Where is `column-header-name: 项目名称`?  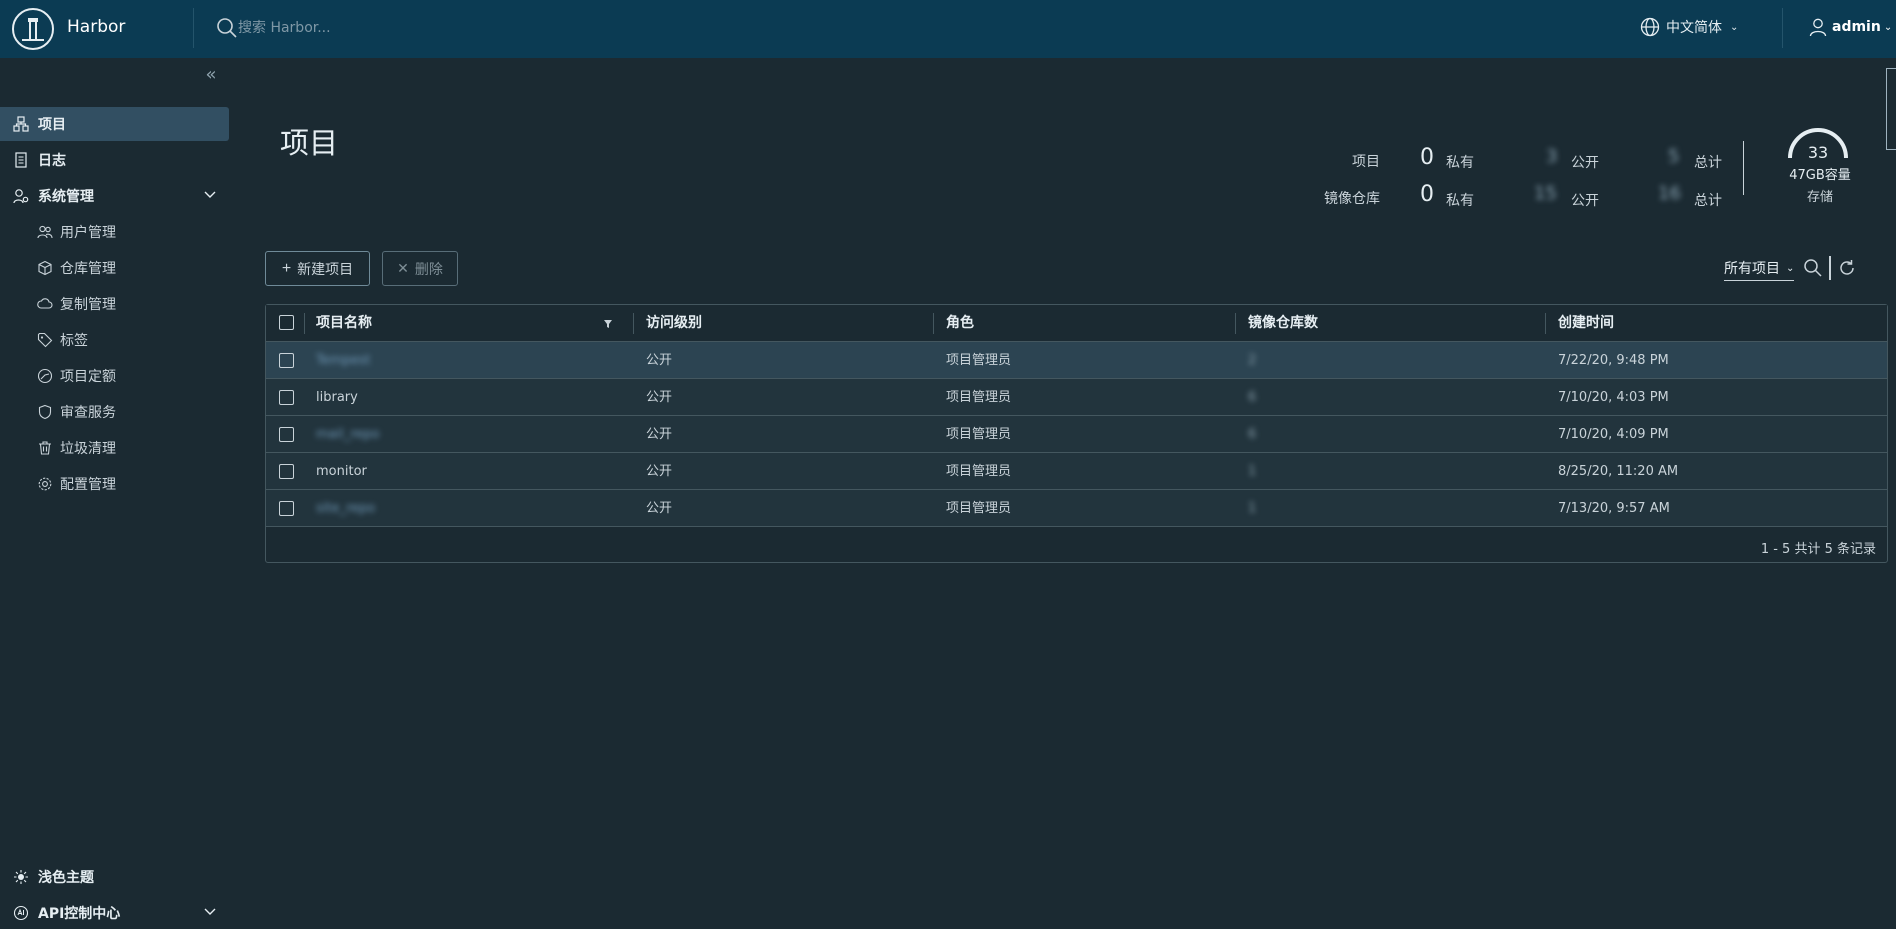 column-header-name: 项目名称 is located at coordinates (344, 323).